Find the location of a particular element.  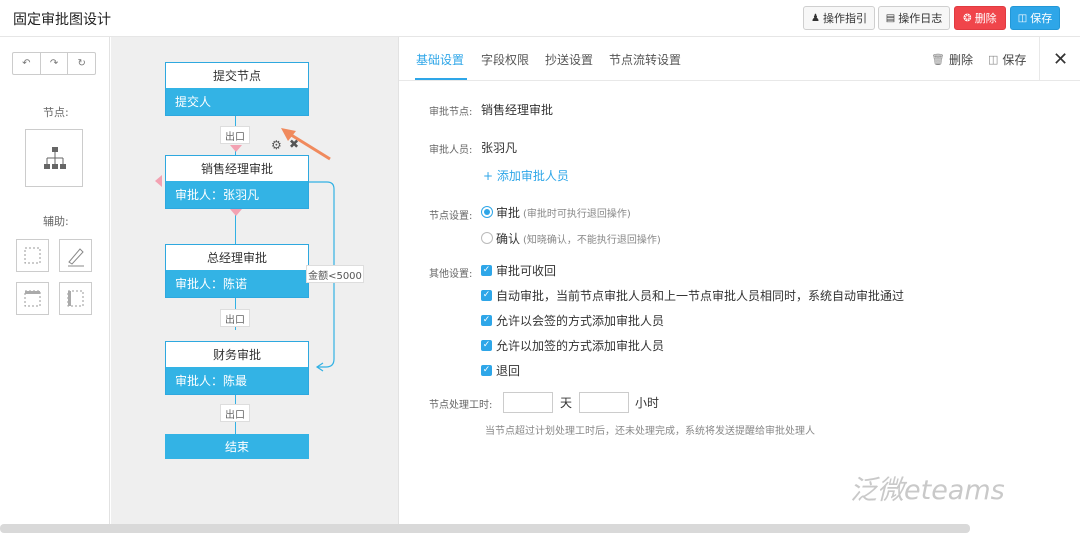

hours-unit: 小时 is located at coordinates (647, 403).